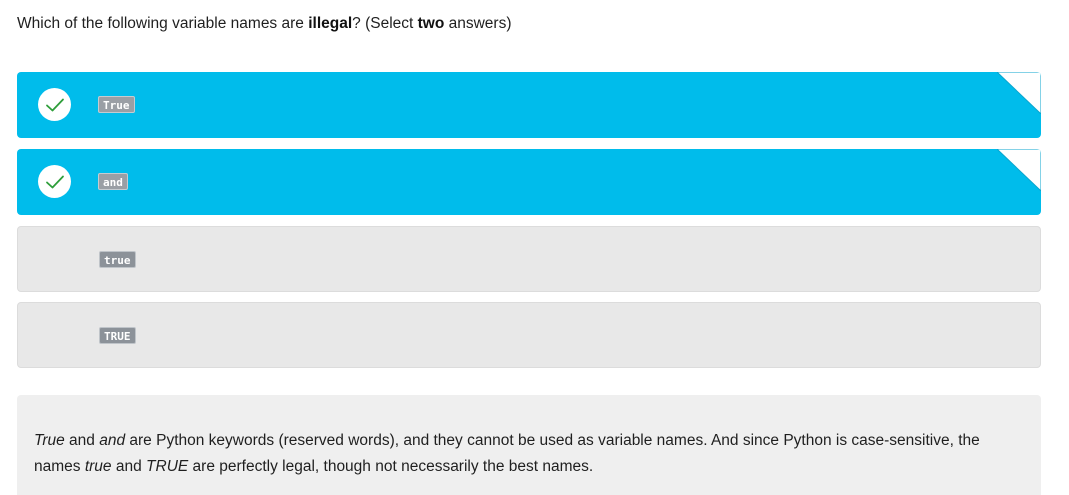  Describe the element at coordinates (529, 182) in the screenshot. I see `answer-option-and: and` at that location.